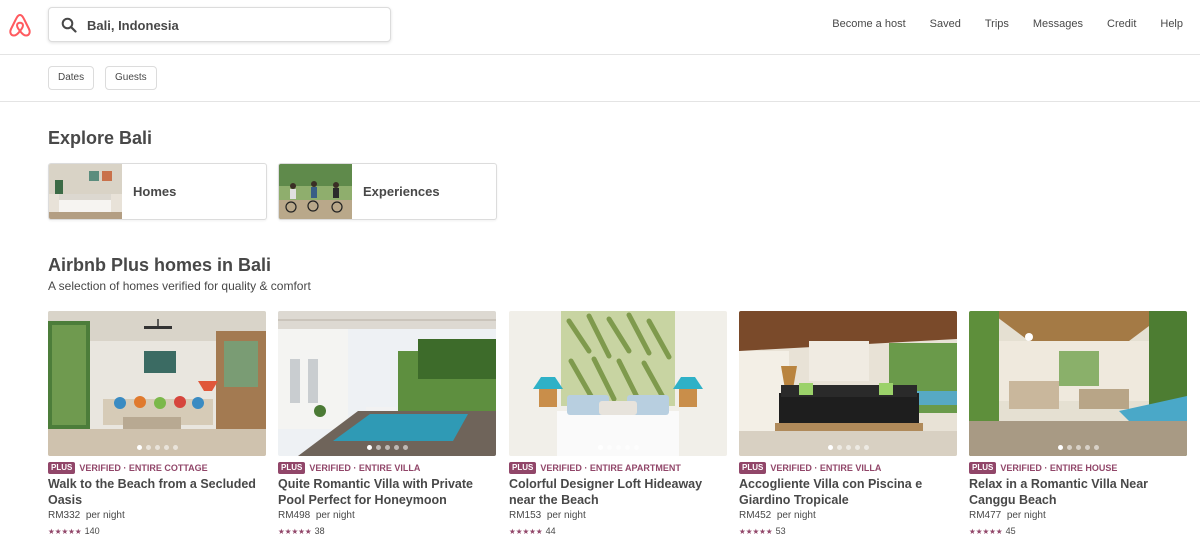 This screenshot has height=550, width=1200. What do you see at coordinates (1121, 24) in the screenshot?
I see `nav-credit: Credit` at bounding box center [1121, 24].